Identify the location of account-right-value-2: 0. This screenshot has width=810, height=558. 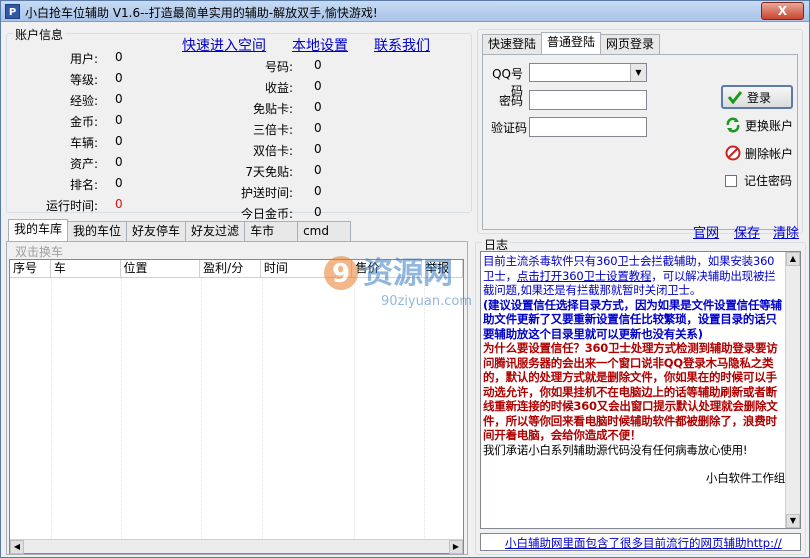
(318, 107).